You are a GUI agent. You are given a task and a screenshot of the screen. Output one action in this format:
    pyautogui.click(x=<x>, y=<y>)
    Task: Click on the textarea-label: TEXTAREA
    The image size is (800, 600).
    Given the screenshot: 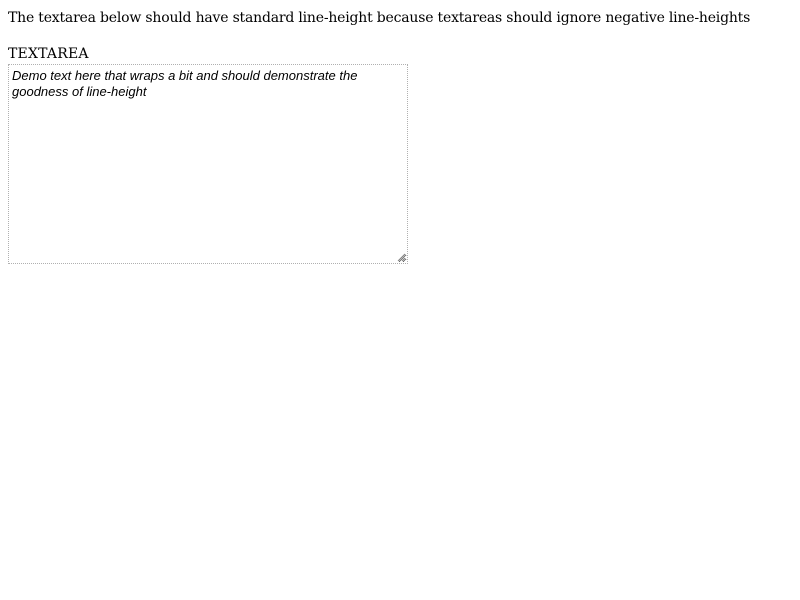 What is the action you would take?
    pyautogui.click(x=48, y=54)
    